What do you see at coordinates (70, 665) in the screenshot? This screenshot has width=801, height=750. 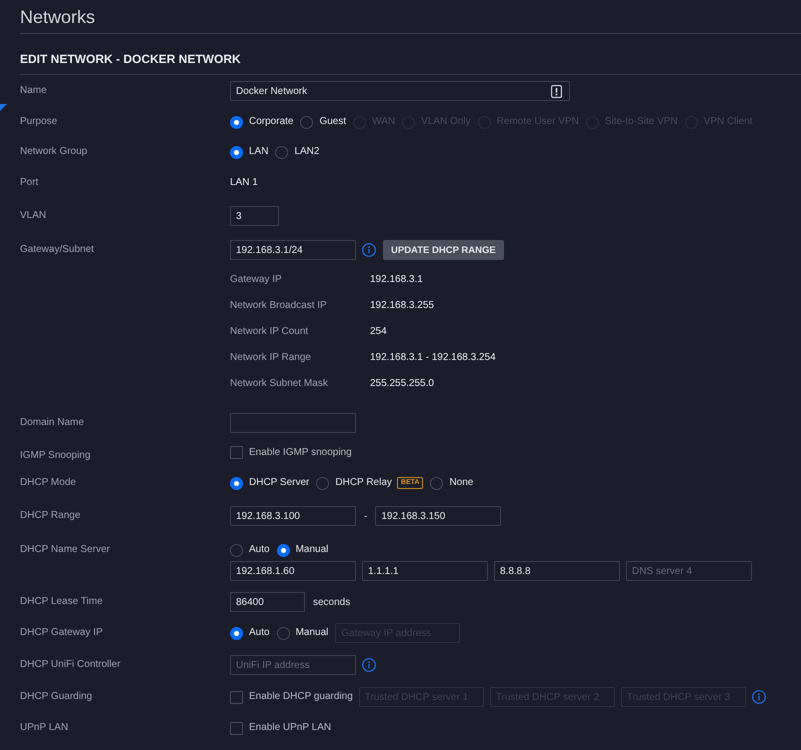 I see `field-label: DHCP UniFi Controller` at bounding box center [70, 665].